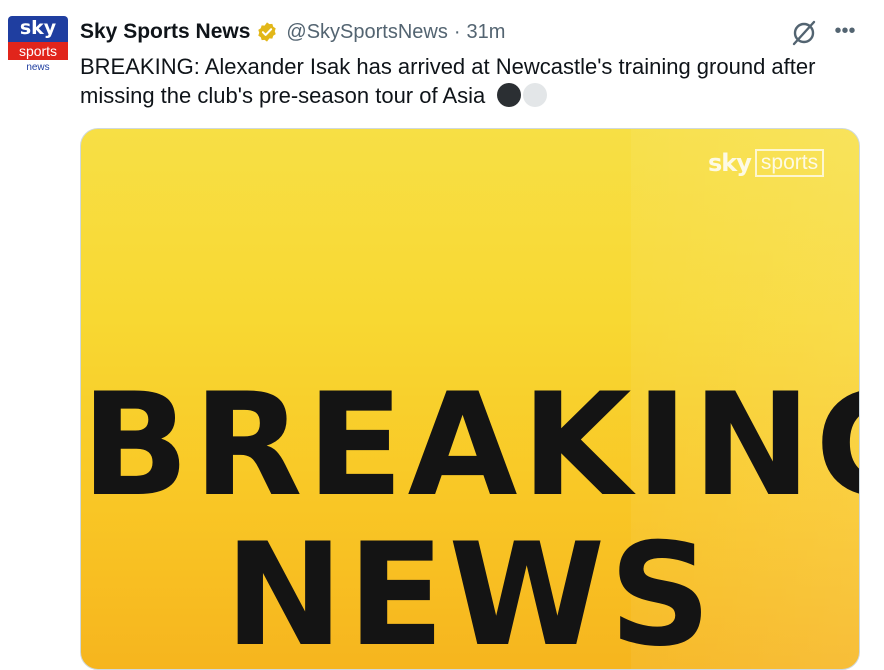 The height and width of the screenshot is (670, 884). What do you see at coordinates (730, 163) in the screenshot?
I see `logo-sky-text: sky` at bounding box center [730, 163].